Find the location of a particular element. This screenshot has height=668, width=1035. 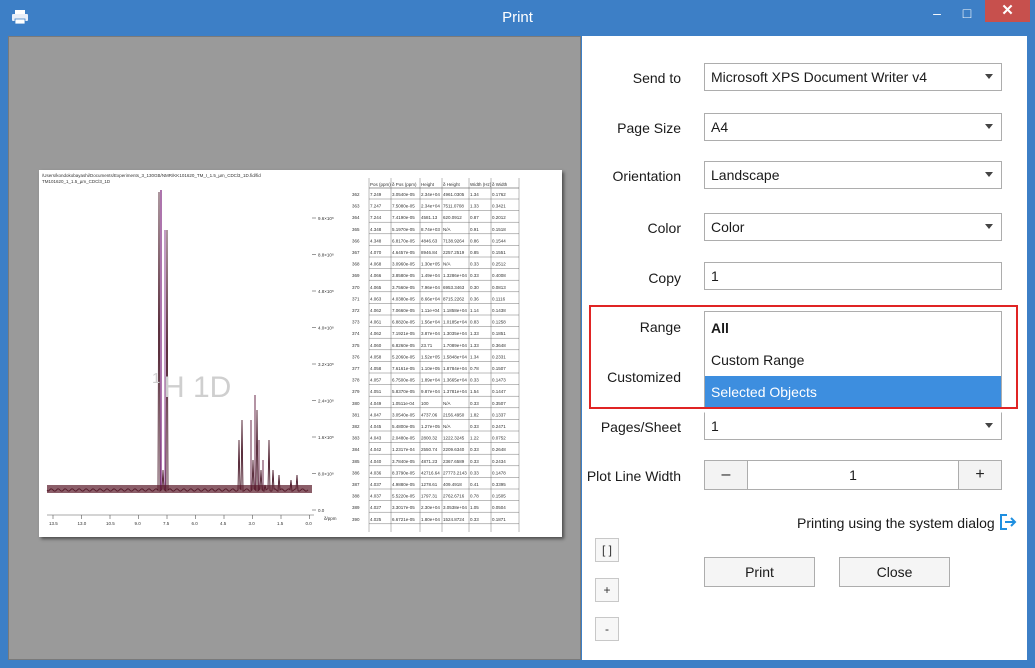

title-bar: Print – □ ✕ is located at coordinates (517, 18).